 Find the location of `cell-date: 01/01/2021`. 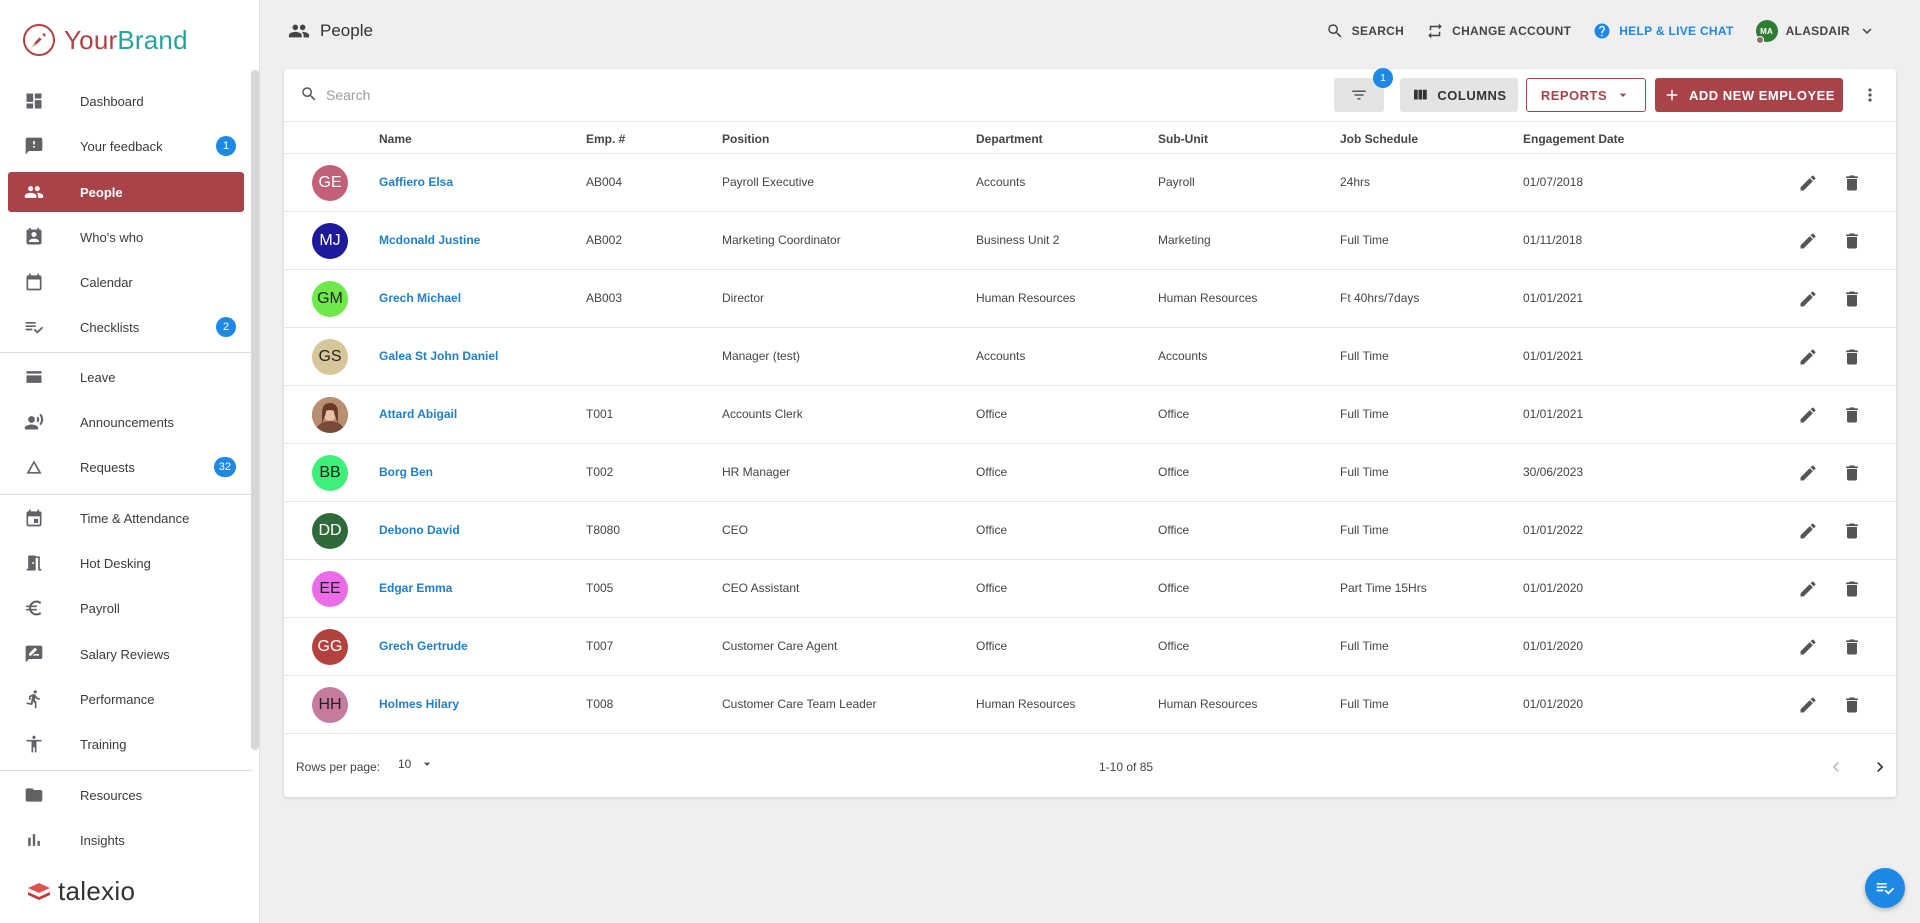

cell-date: 01/01/2021 is located at coordinates (1553, 298).